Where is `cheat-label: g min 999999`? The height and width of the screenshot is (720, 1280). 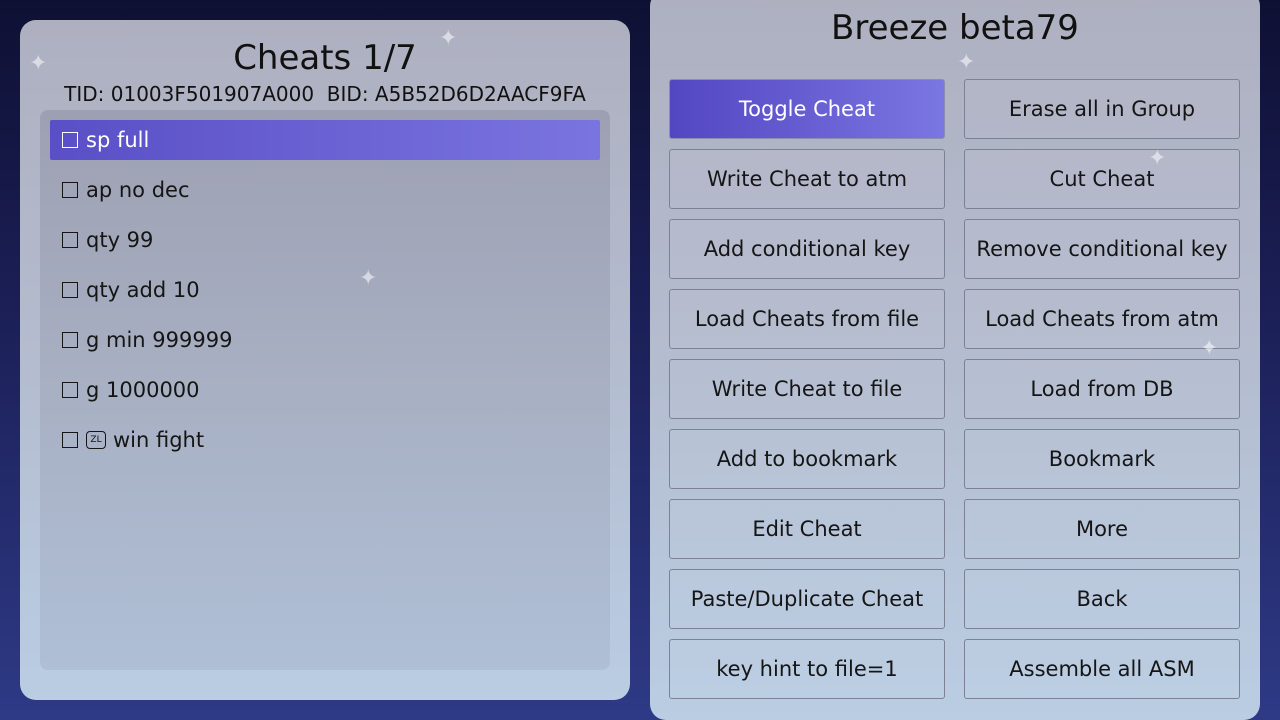 cheat-label: g min 999999 is located at coordinates (159, 340).